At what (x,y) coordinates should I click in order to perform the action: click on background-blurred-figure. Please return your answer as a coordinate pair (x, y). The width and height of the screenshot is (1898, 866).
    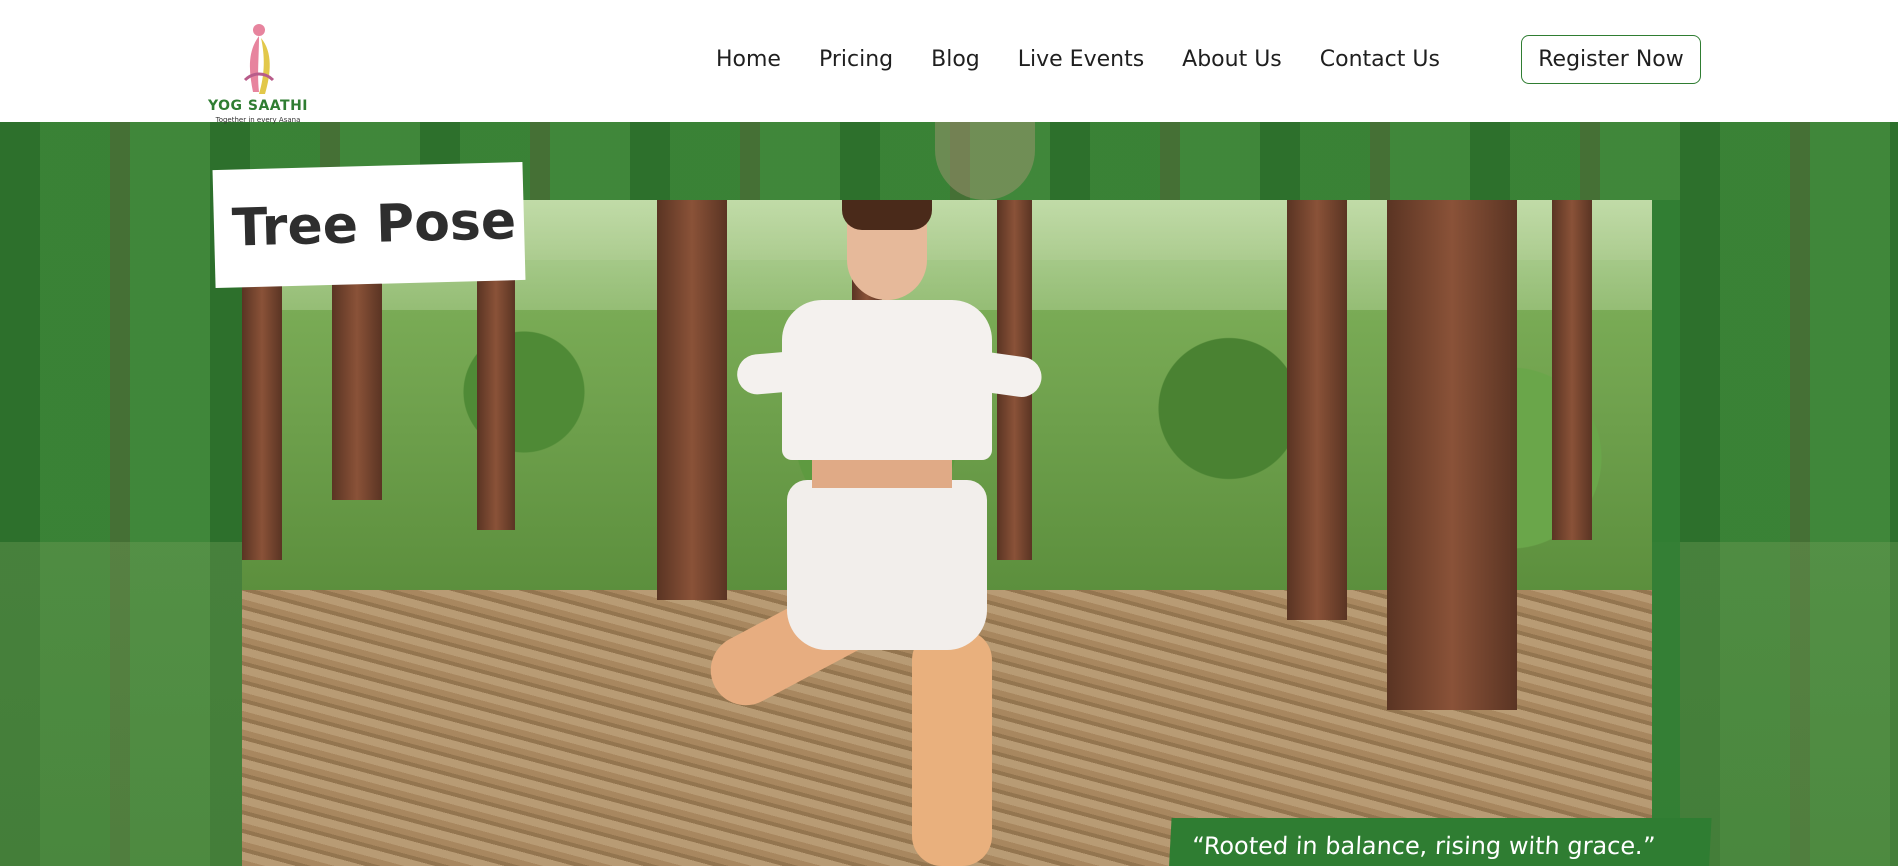
    Looking at the image, I should click on (985, 161).